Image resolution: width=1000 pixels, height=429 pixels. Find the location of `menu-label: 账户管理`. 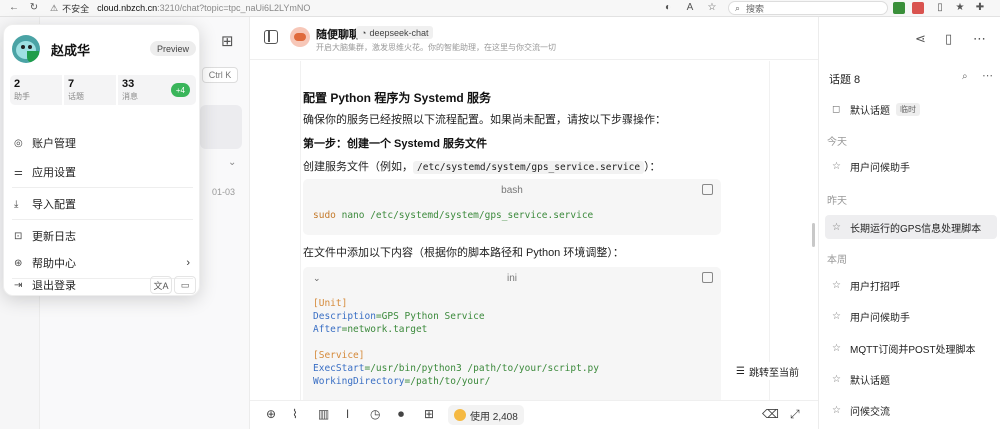

menu-label: 账户管理 is located at coordinates (54, 144).